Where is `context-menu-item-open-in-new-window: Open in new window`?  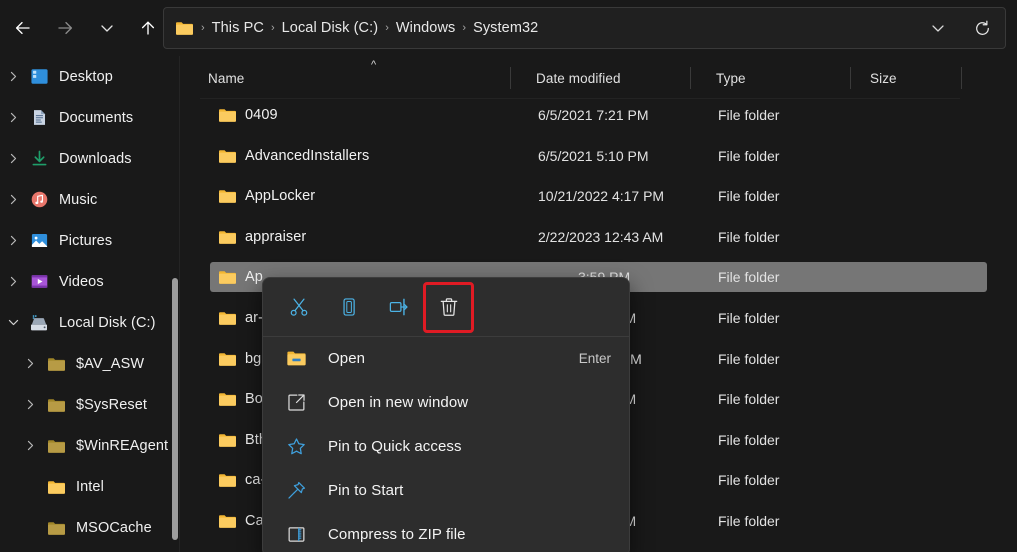
context-menu-item-open-in-new-window: Open in new window is located at coordinates (446, 402).